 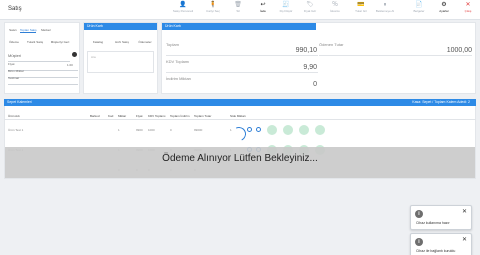 I want to click on toolbar-label: Fiyat Gör, so click(x=310, y=11).